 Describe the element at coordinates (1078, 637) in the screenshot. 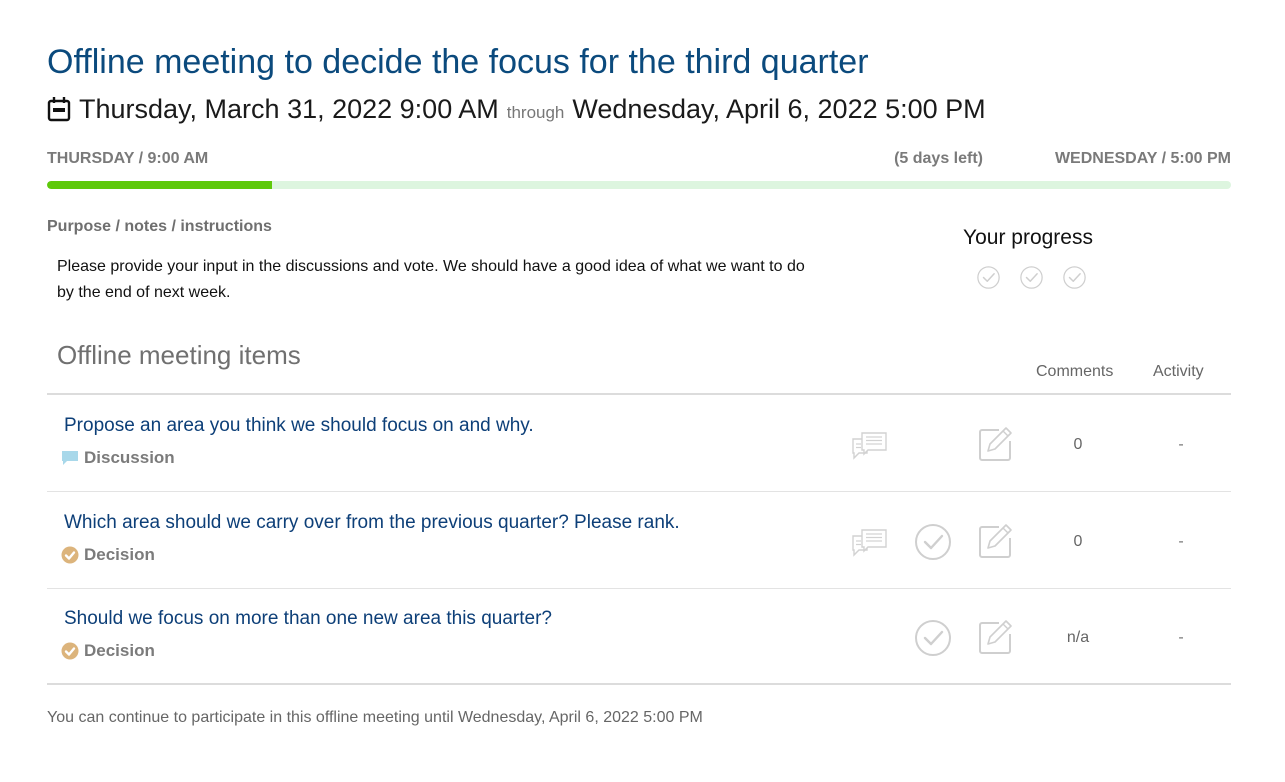

I see `comments-count: n/a` at that location.